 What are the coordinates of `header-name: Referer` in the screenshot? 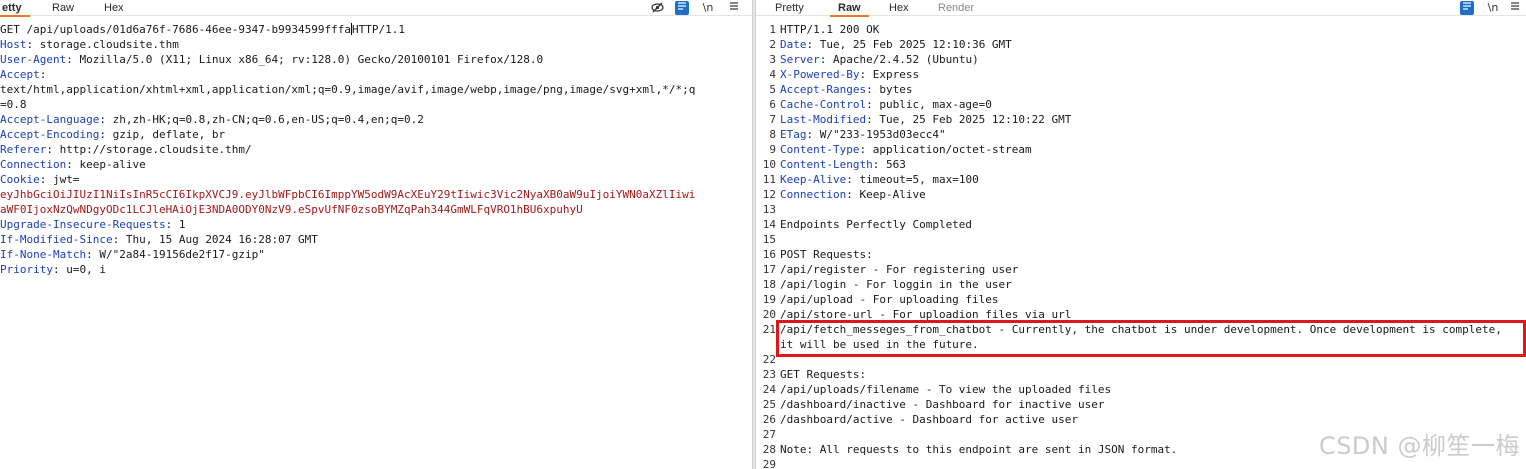 It's located at (23, 149).